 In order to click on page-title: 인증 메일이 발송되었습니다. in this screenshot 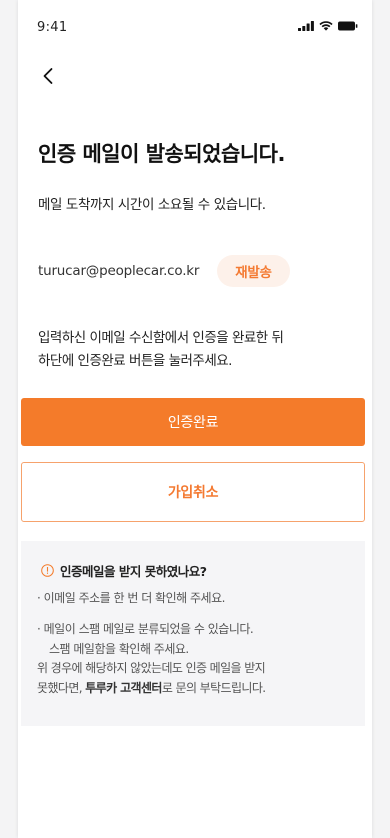, I will do `click(161, 154)`.